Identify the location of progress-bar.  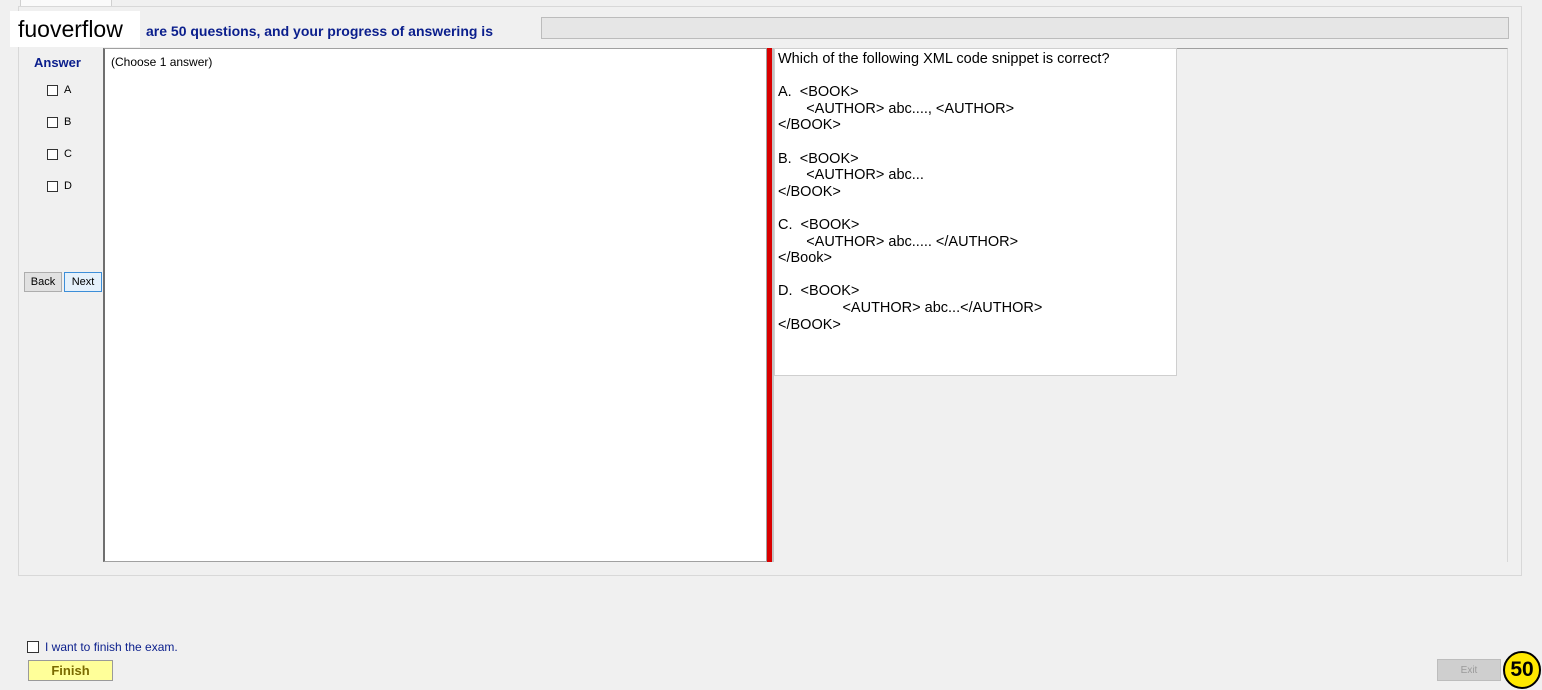
(1025, 28).